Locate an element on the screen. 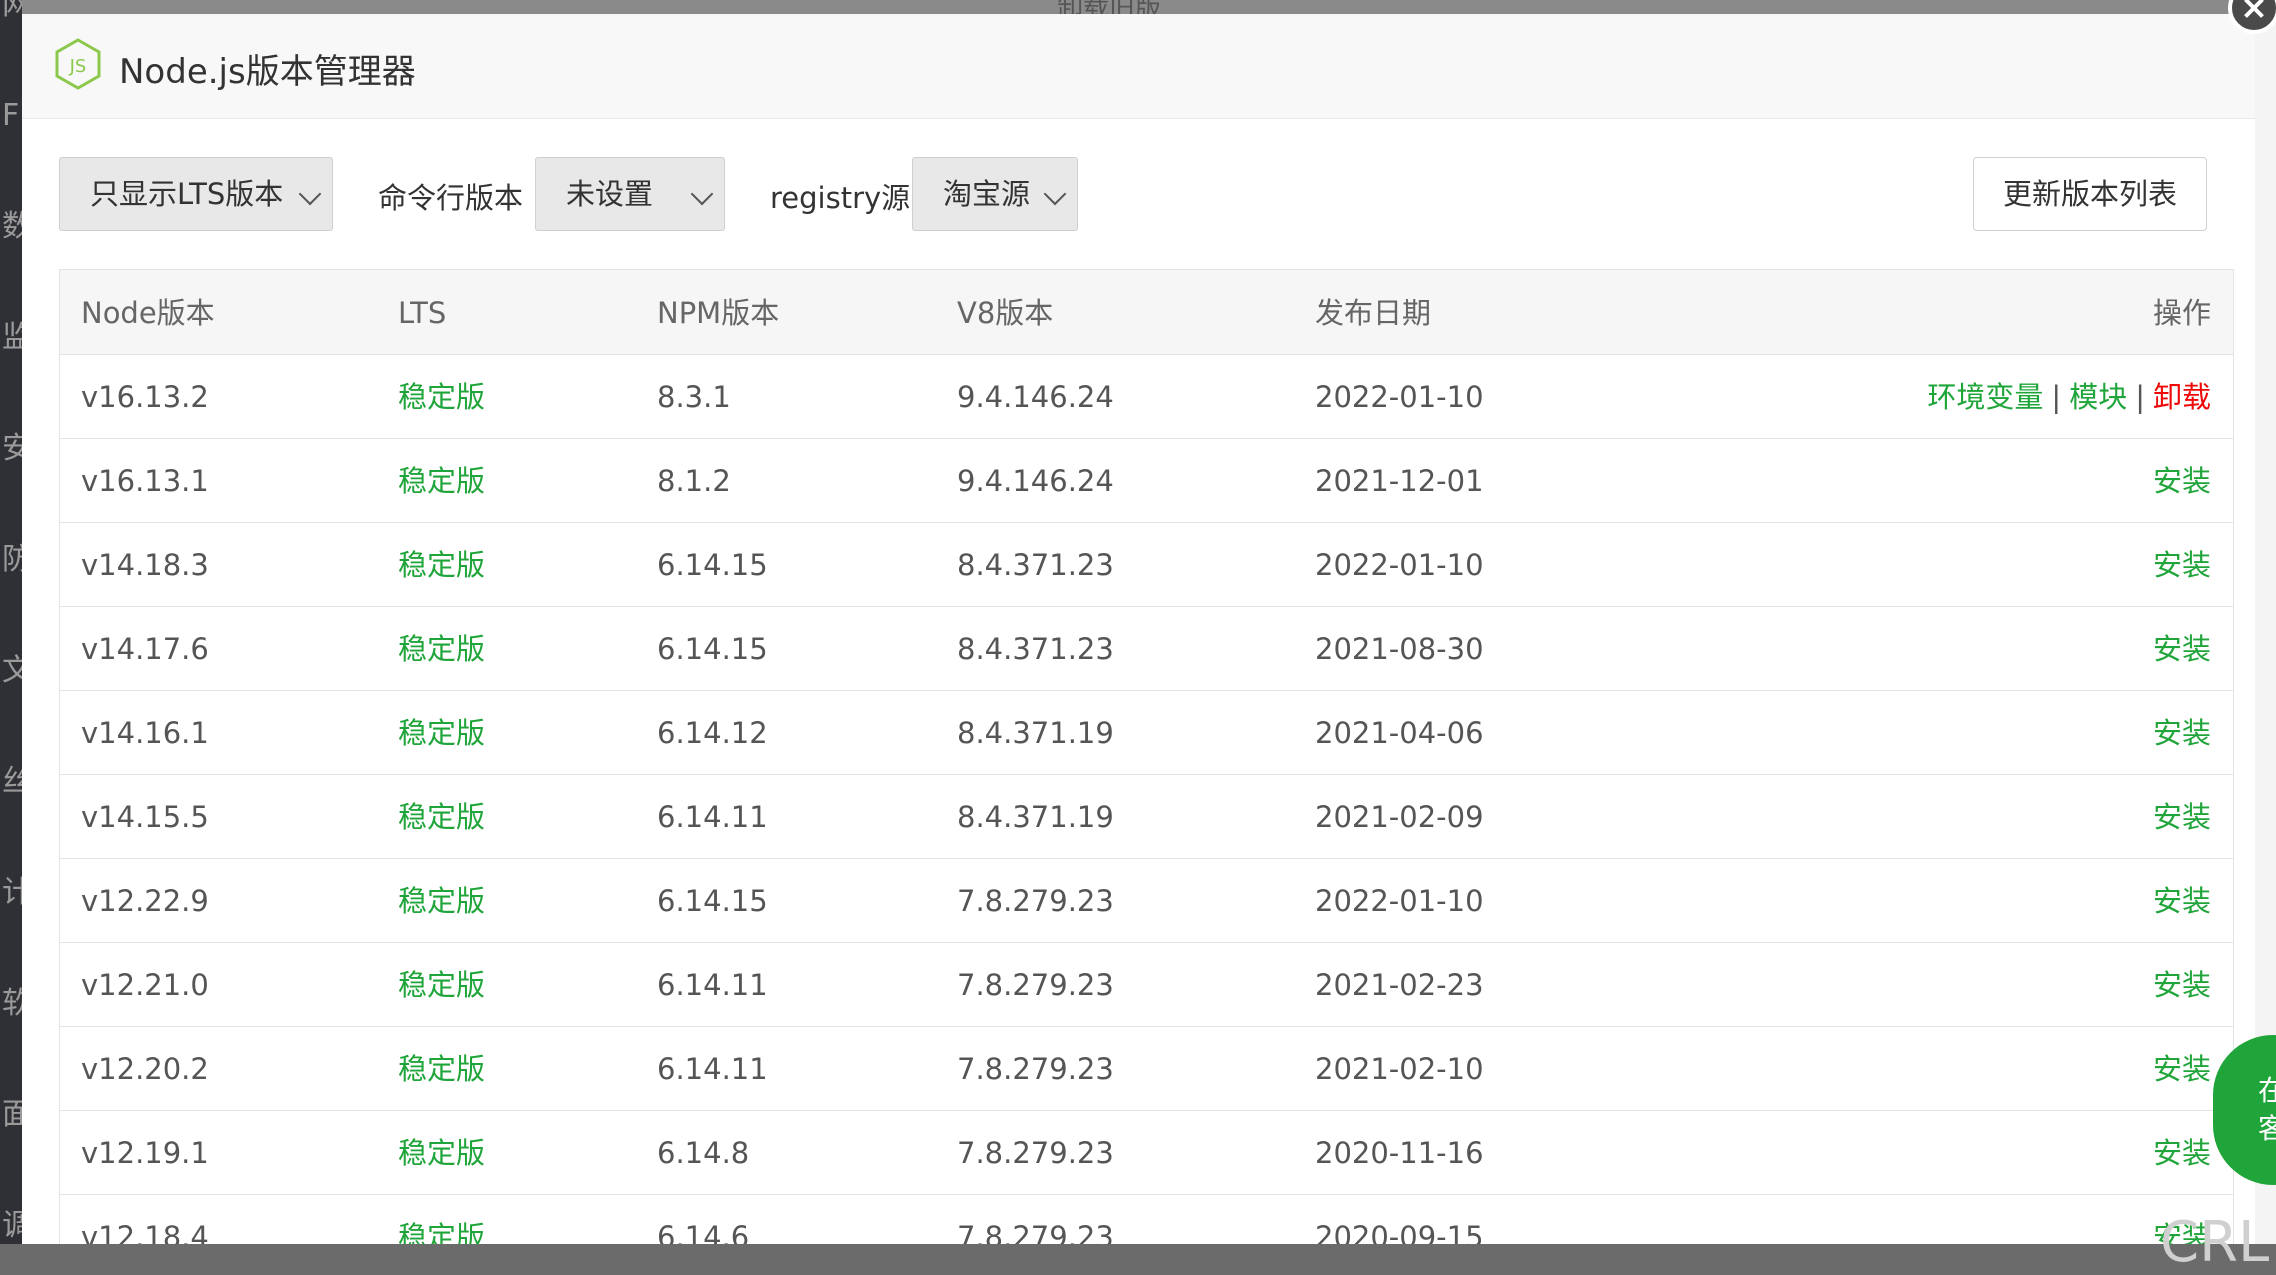 This screenshot has width=2276, height=1275. uninstall-link: 卸载 is located at coordinates (2182, 397).